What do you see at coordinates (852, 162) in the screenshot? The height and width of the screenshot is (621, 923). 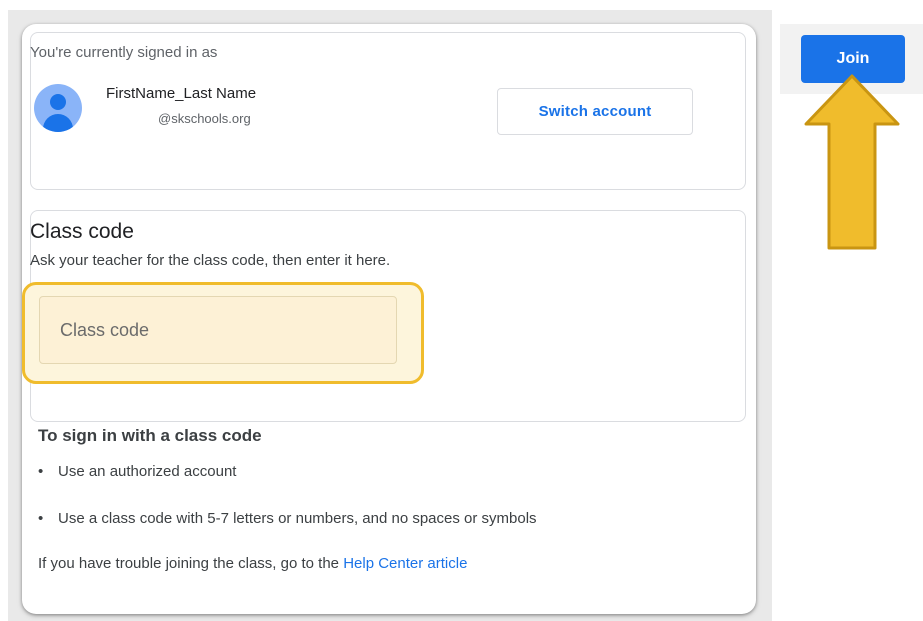 I see `up-arrow-icon` at bounding box center [852, 162].